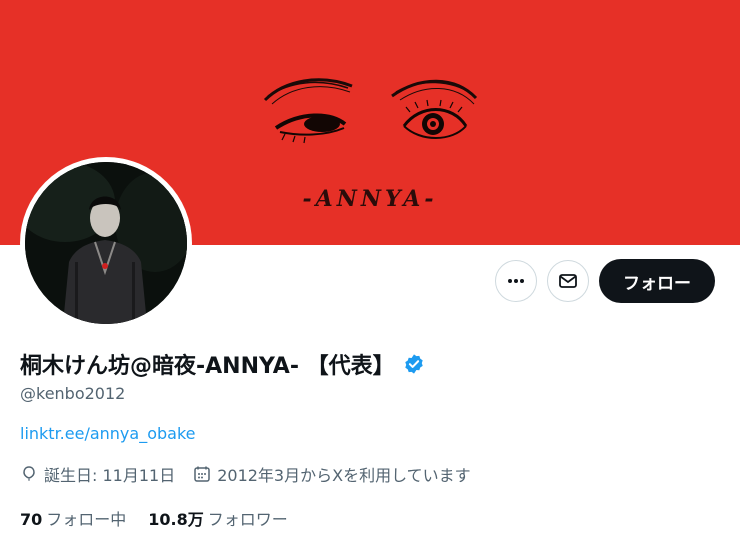 This screenshot has width=740, height=538. Describe the element at coordinates (176, 519) in the screenshot. I see `followers-count: 10.8万` at that location.